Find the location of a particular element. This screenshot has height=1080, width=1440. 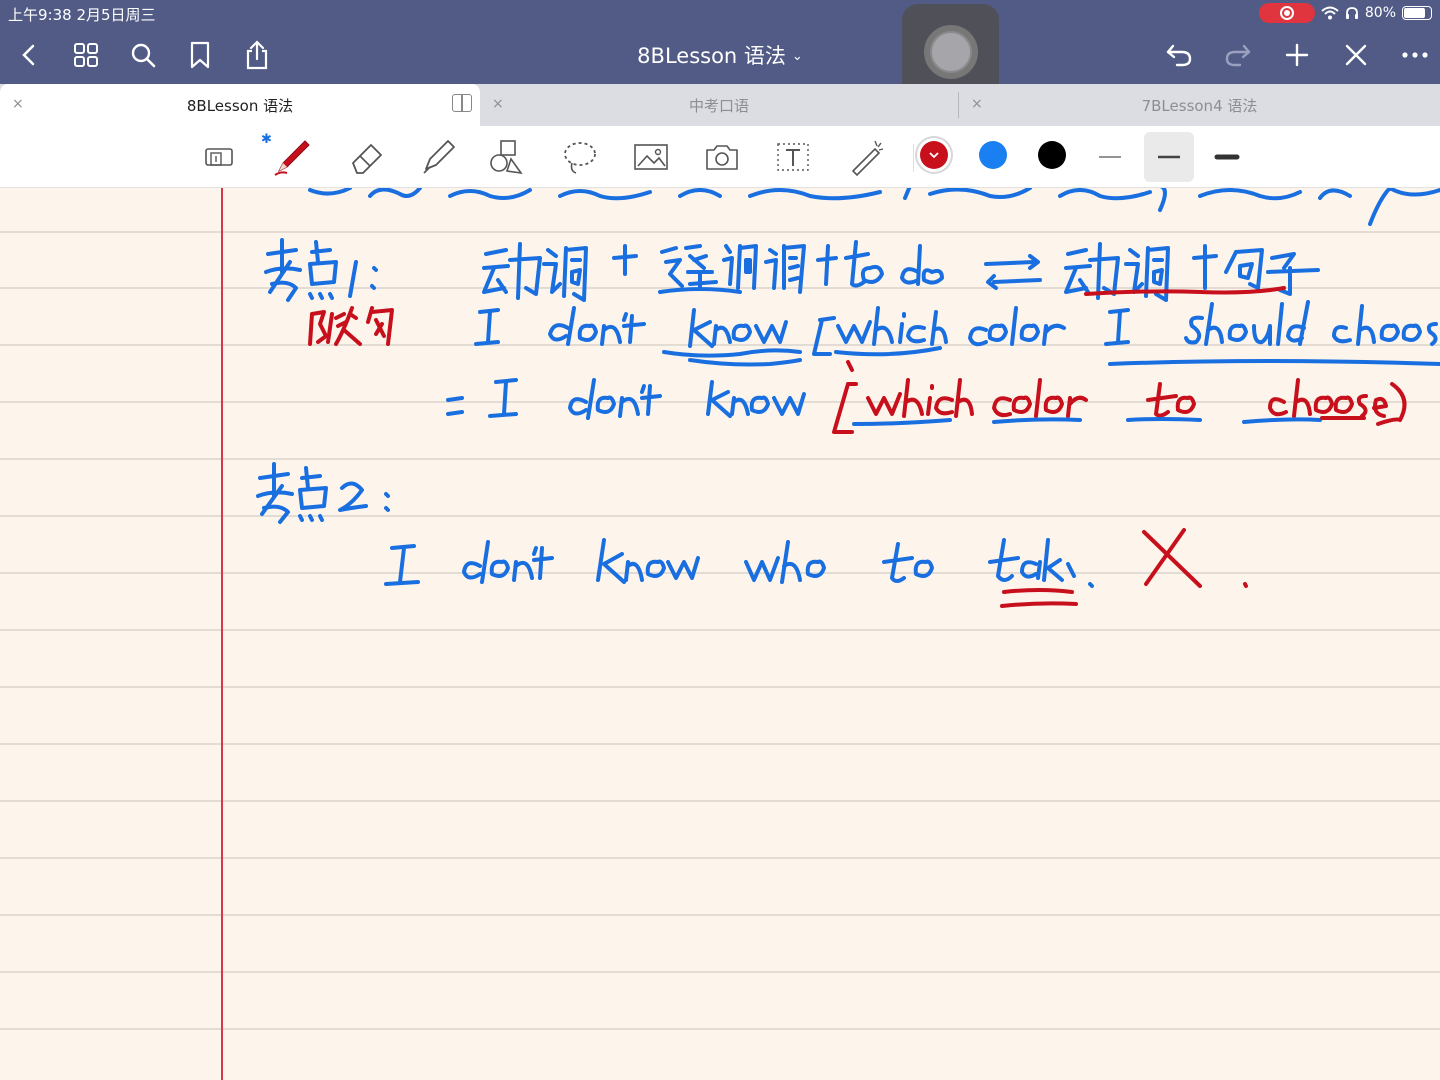

text-tool is located at coordinates (793, 157).